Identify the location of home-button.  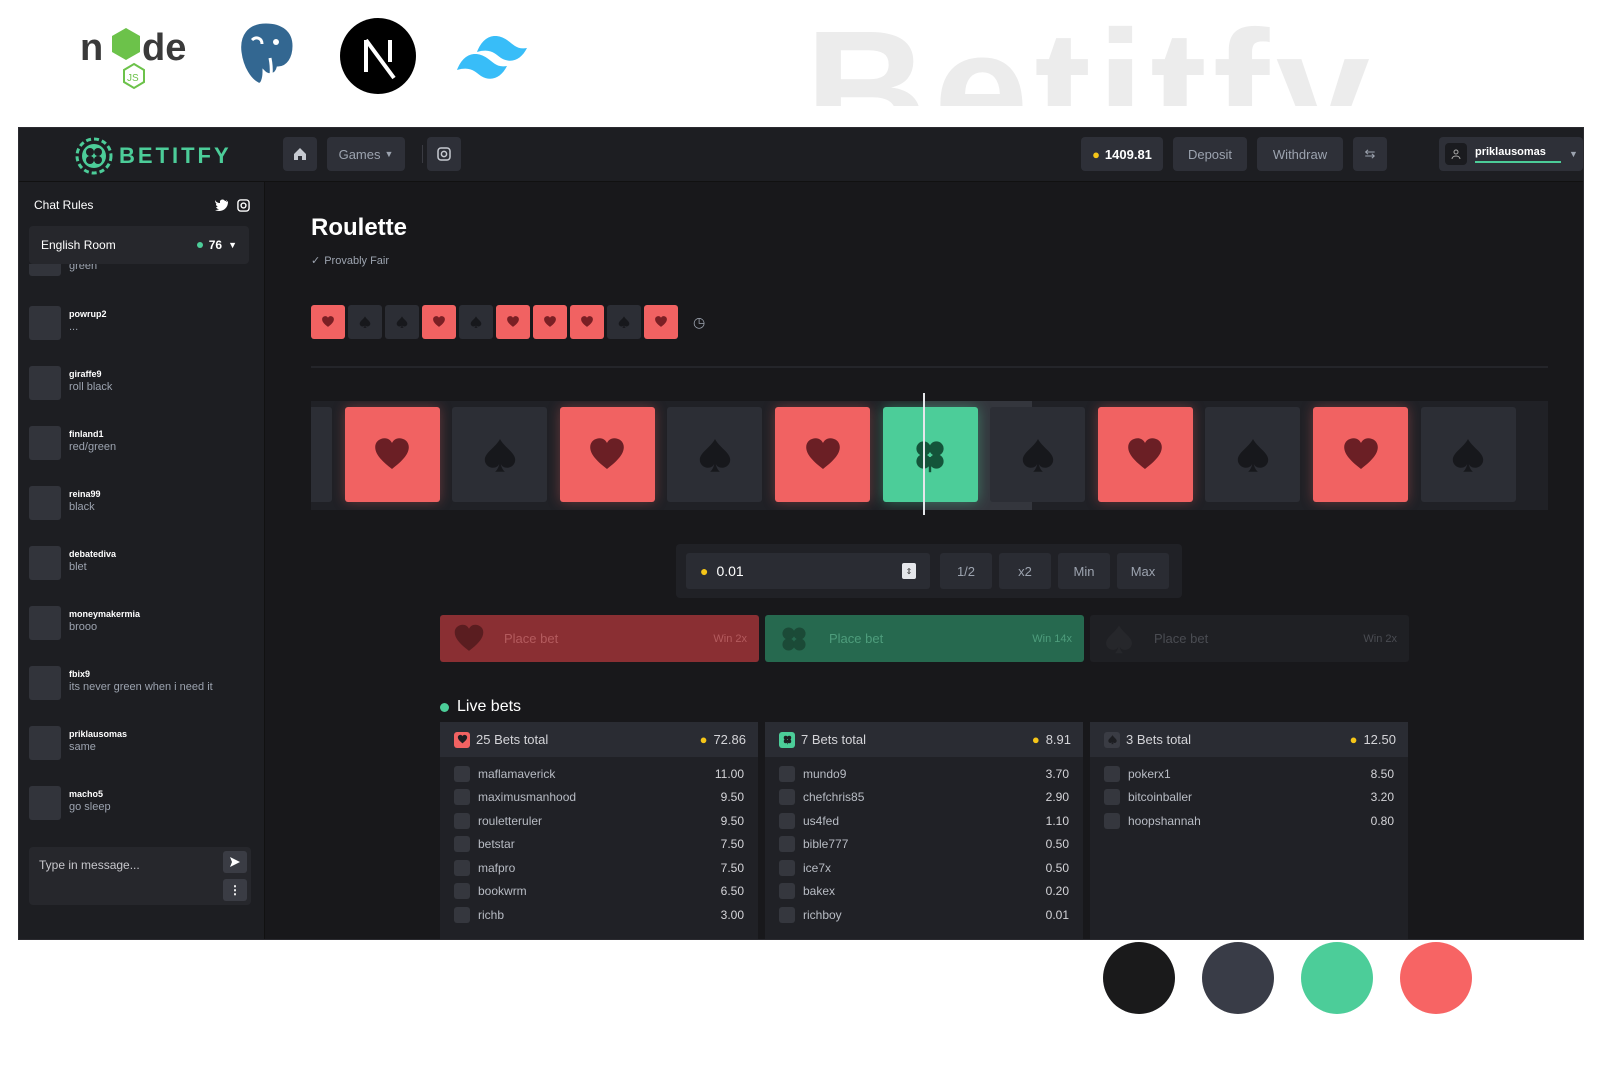
(300, 154).